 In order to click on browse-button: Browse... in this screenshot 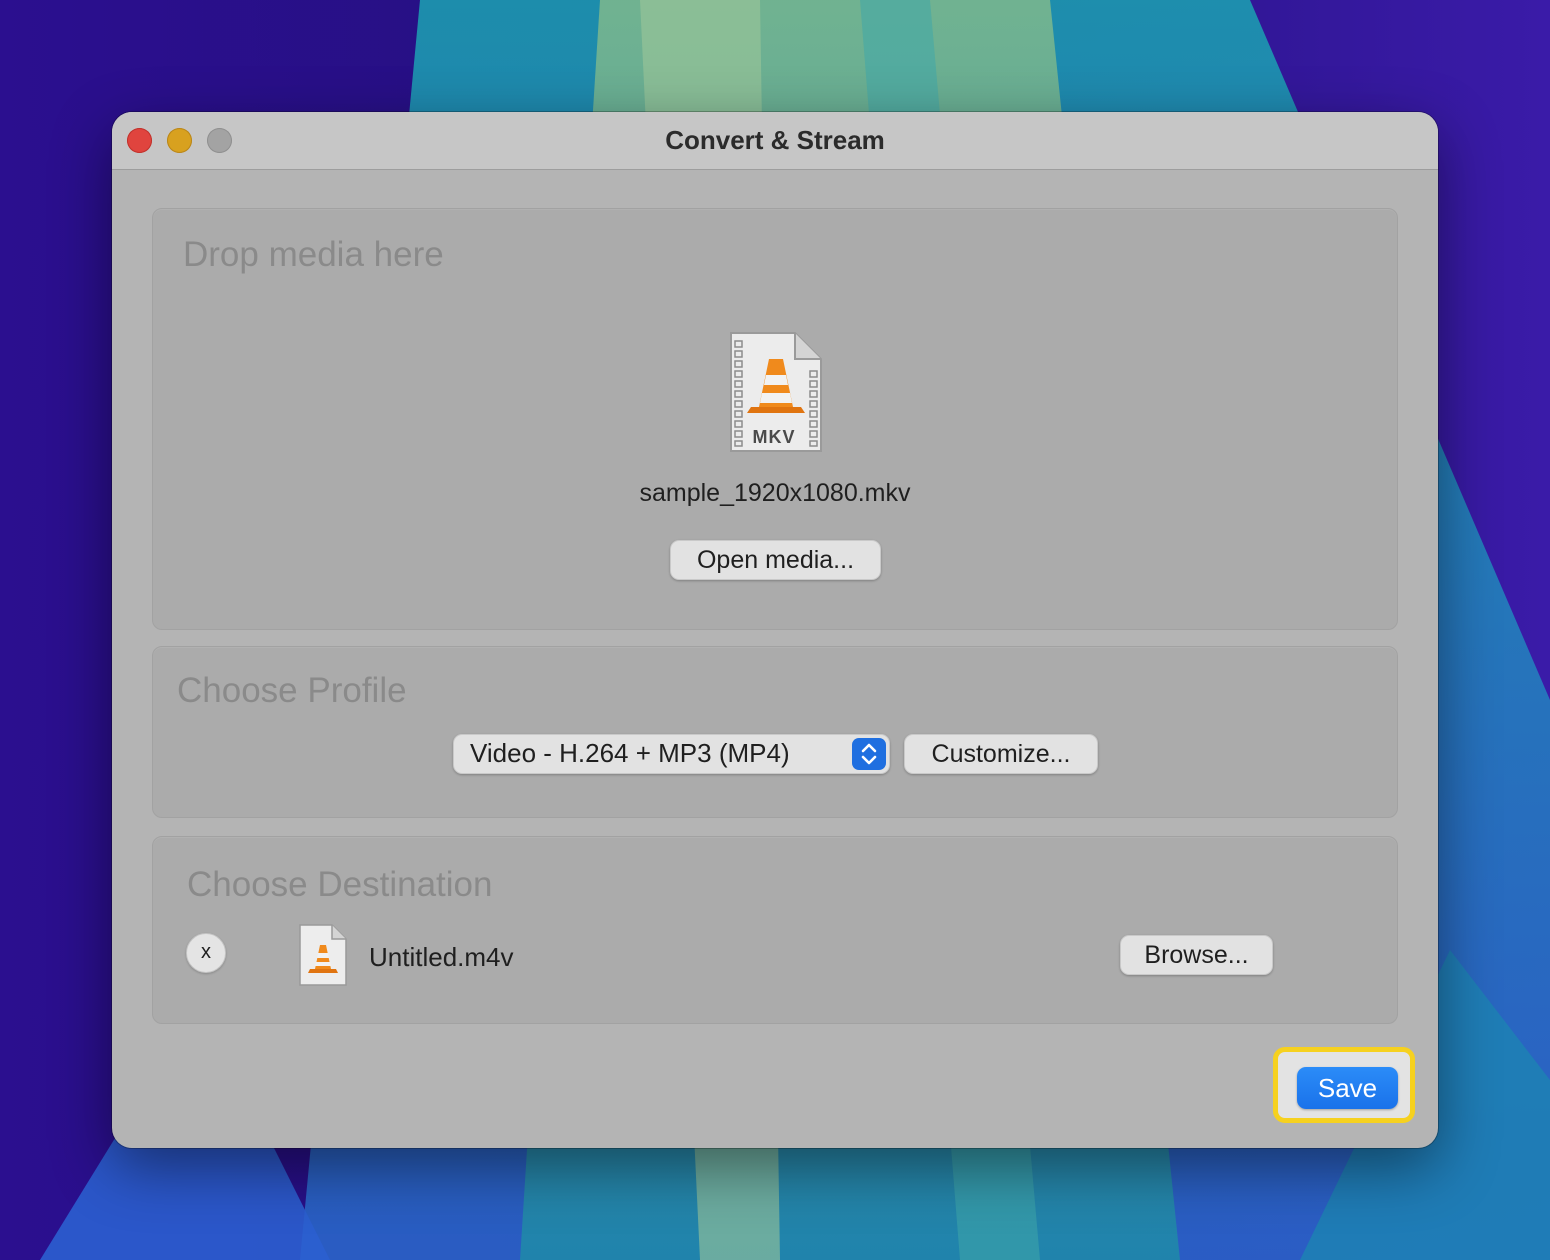, I will do `click(1196, 955)`.